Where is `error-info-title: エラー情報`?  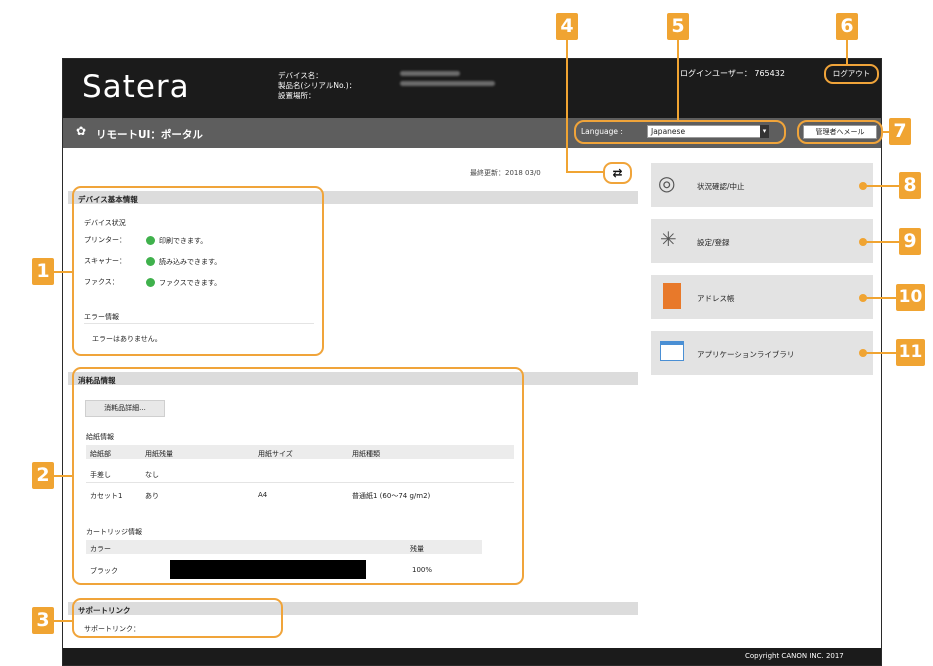 error-info-title: エラー情報 is located at coordinates (101, 317).